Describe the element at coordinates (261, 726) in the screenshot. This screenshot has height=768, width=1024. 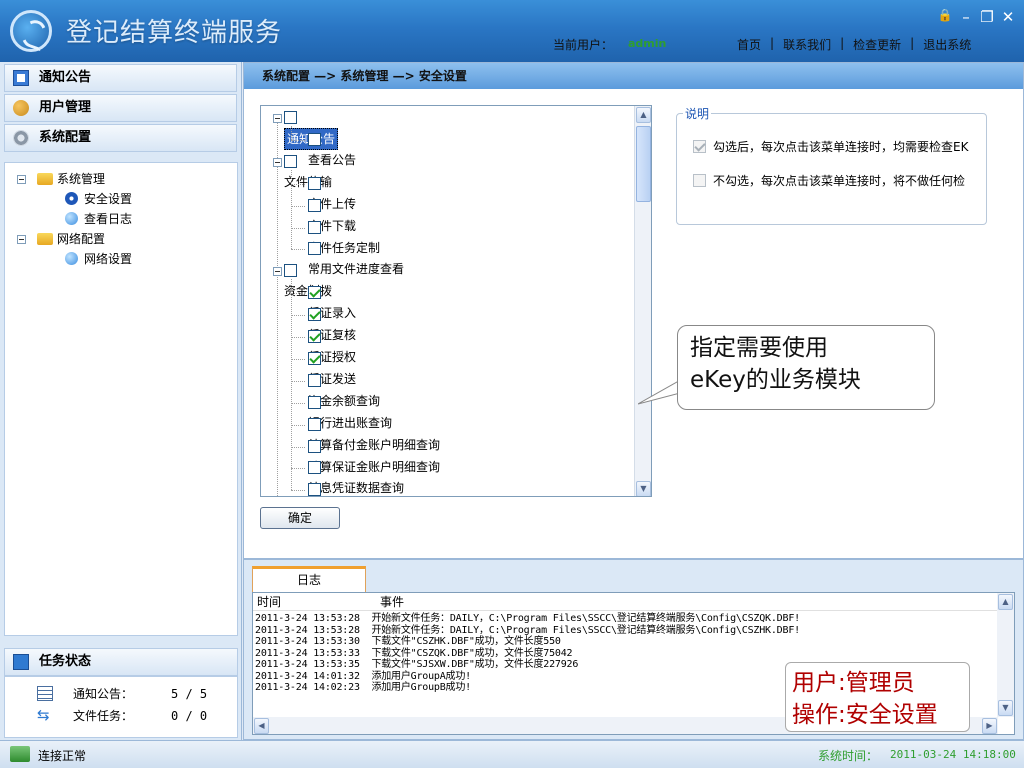
I see `scroll-left-icon: ◀` at that location.